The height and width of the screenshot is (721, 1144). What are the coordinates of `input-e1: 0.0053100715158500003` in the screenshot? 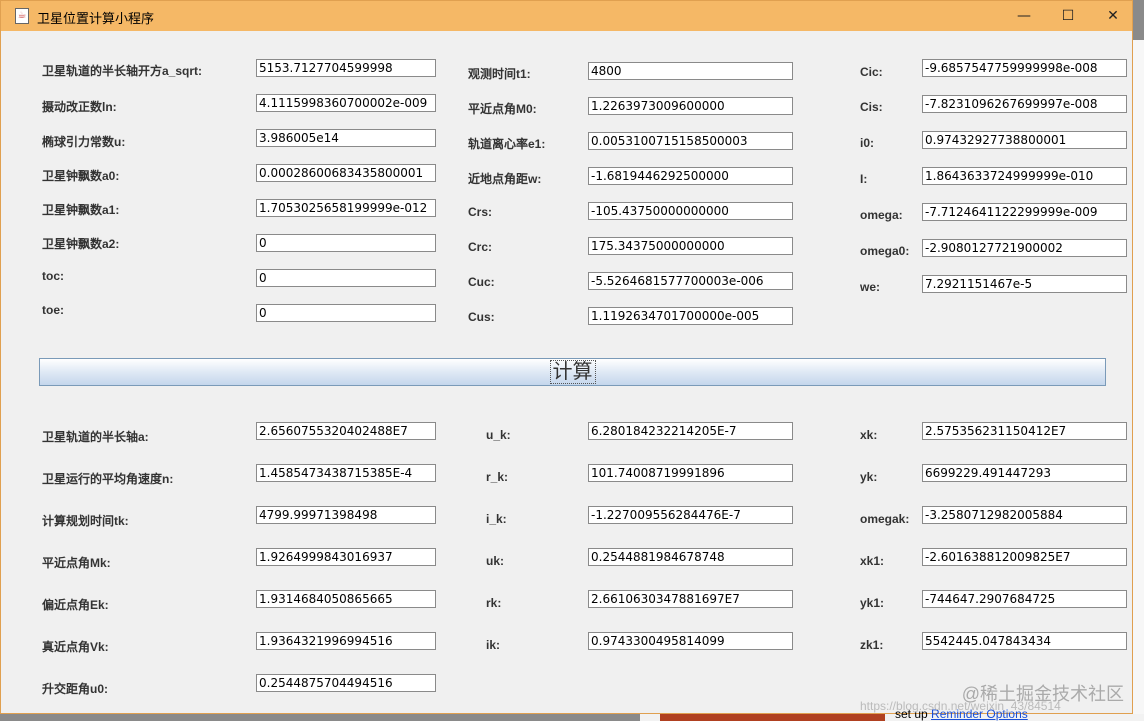 It's located at (690, 141).